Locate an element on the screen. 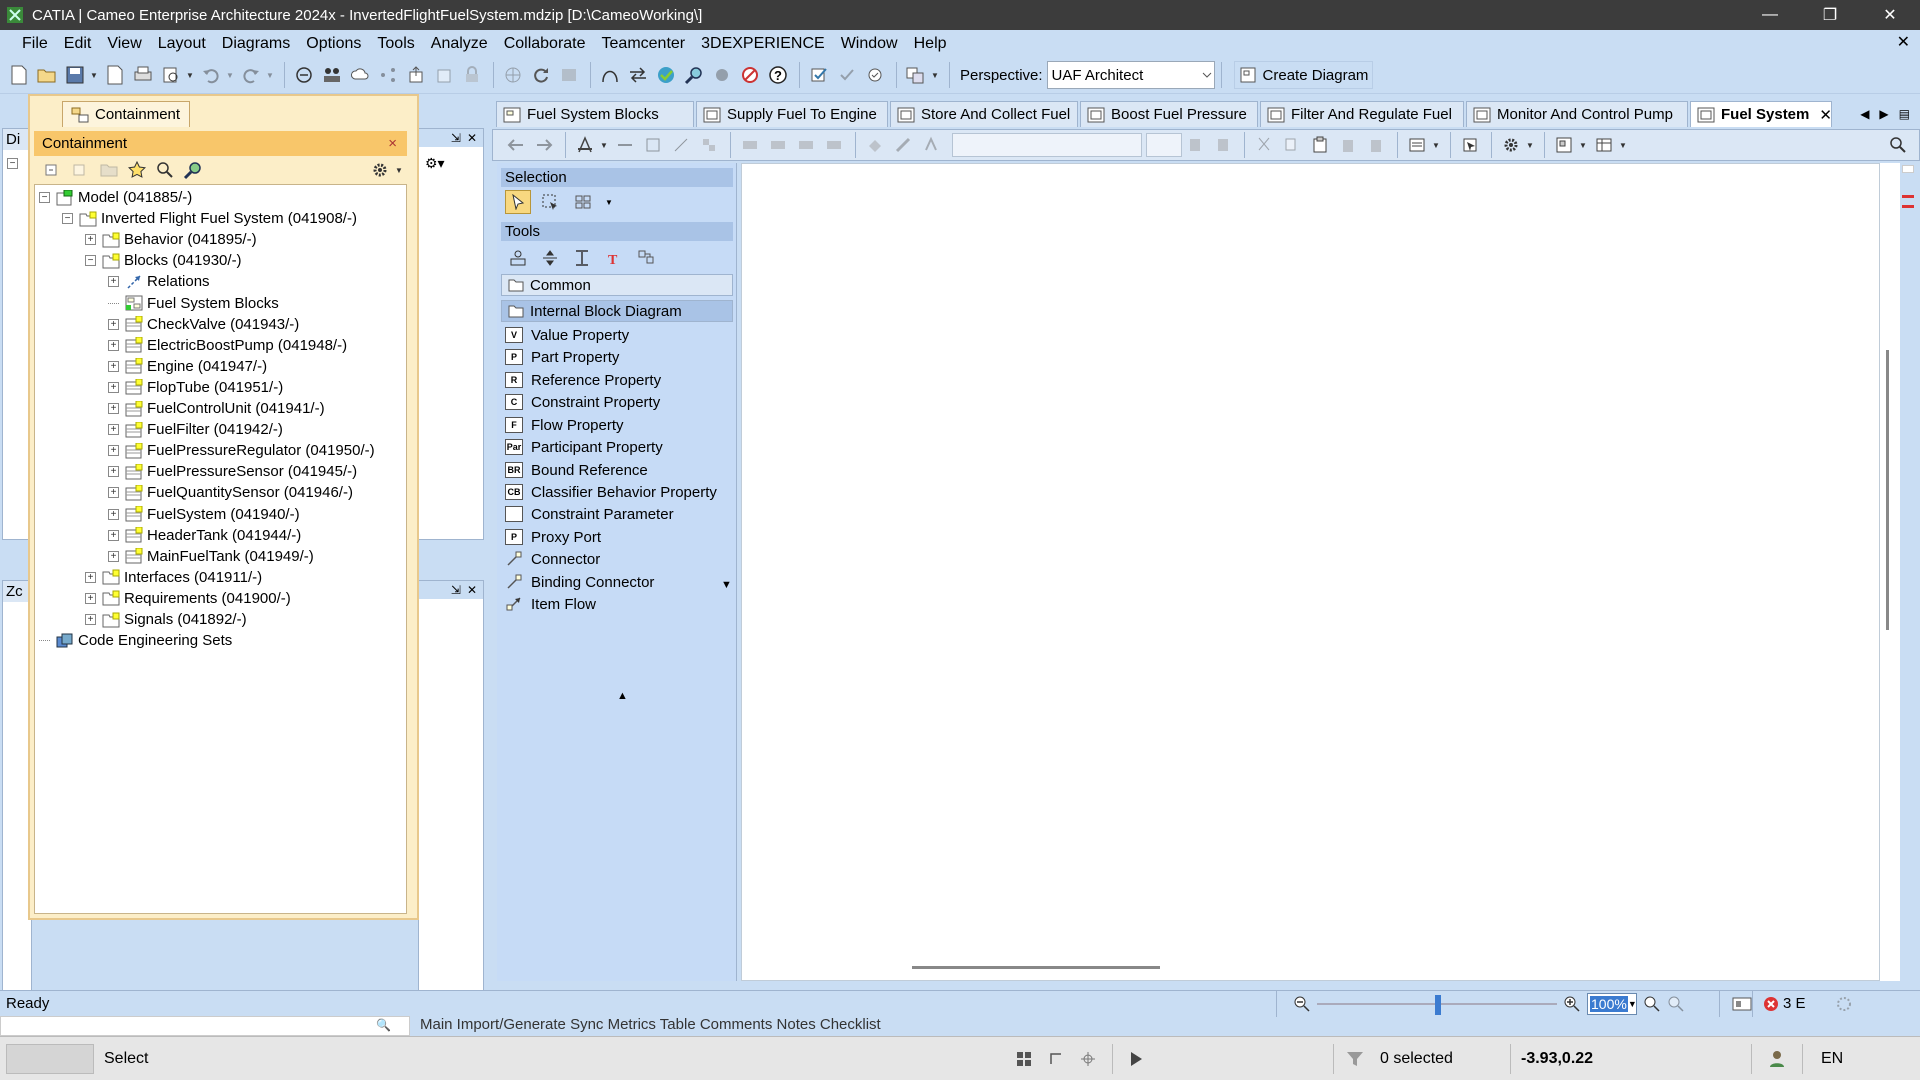 This screenshot has height=1080, width=1920. split-tool-icon is located at coordinates (550, 258).